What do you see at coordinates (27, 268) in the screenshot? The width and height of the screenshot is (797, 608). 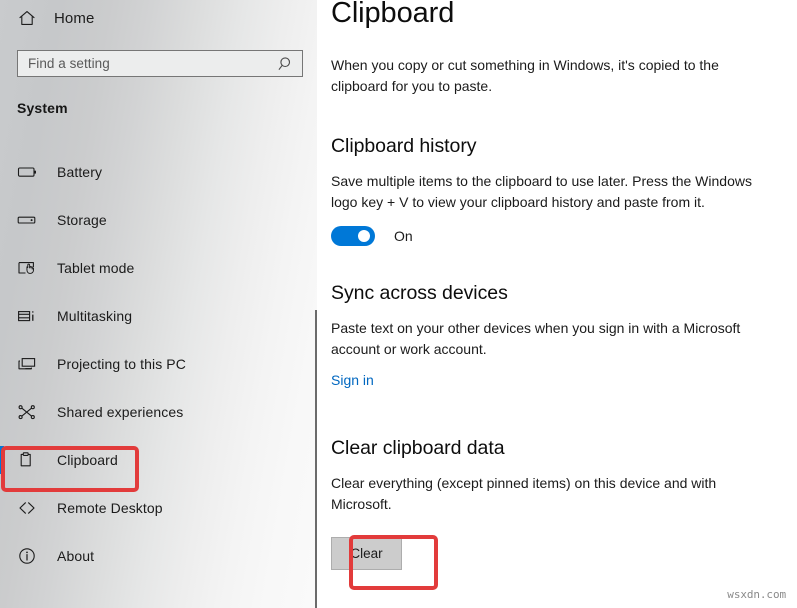 I see `tablet-mode-icon` at bounding box center [27, 268].